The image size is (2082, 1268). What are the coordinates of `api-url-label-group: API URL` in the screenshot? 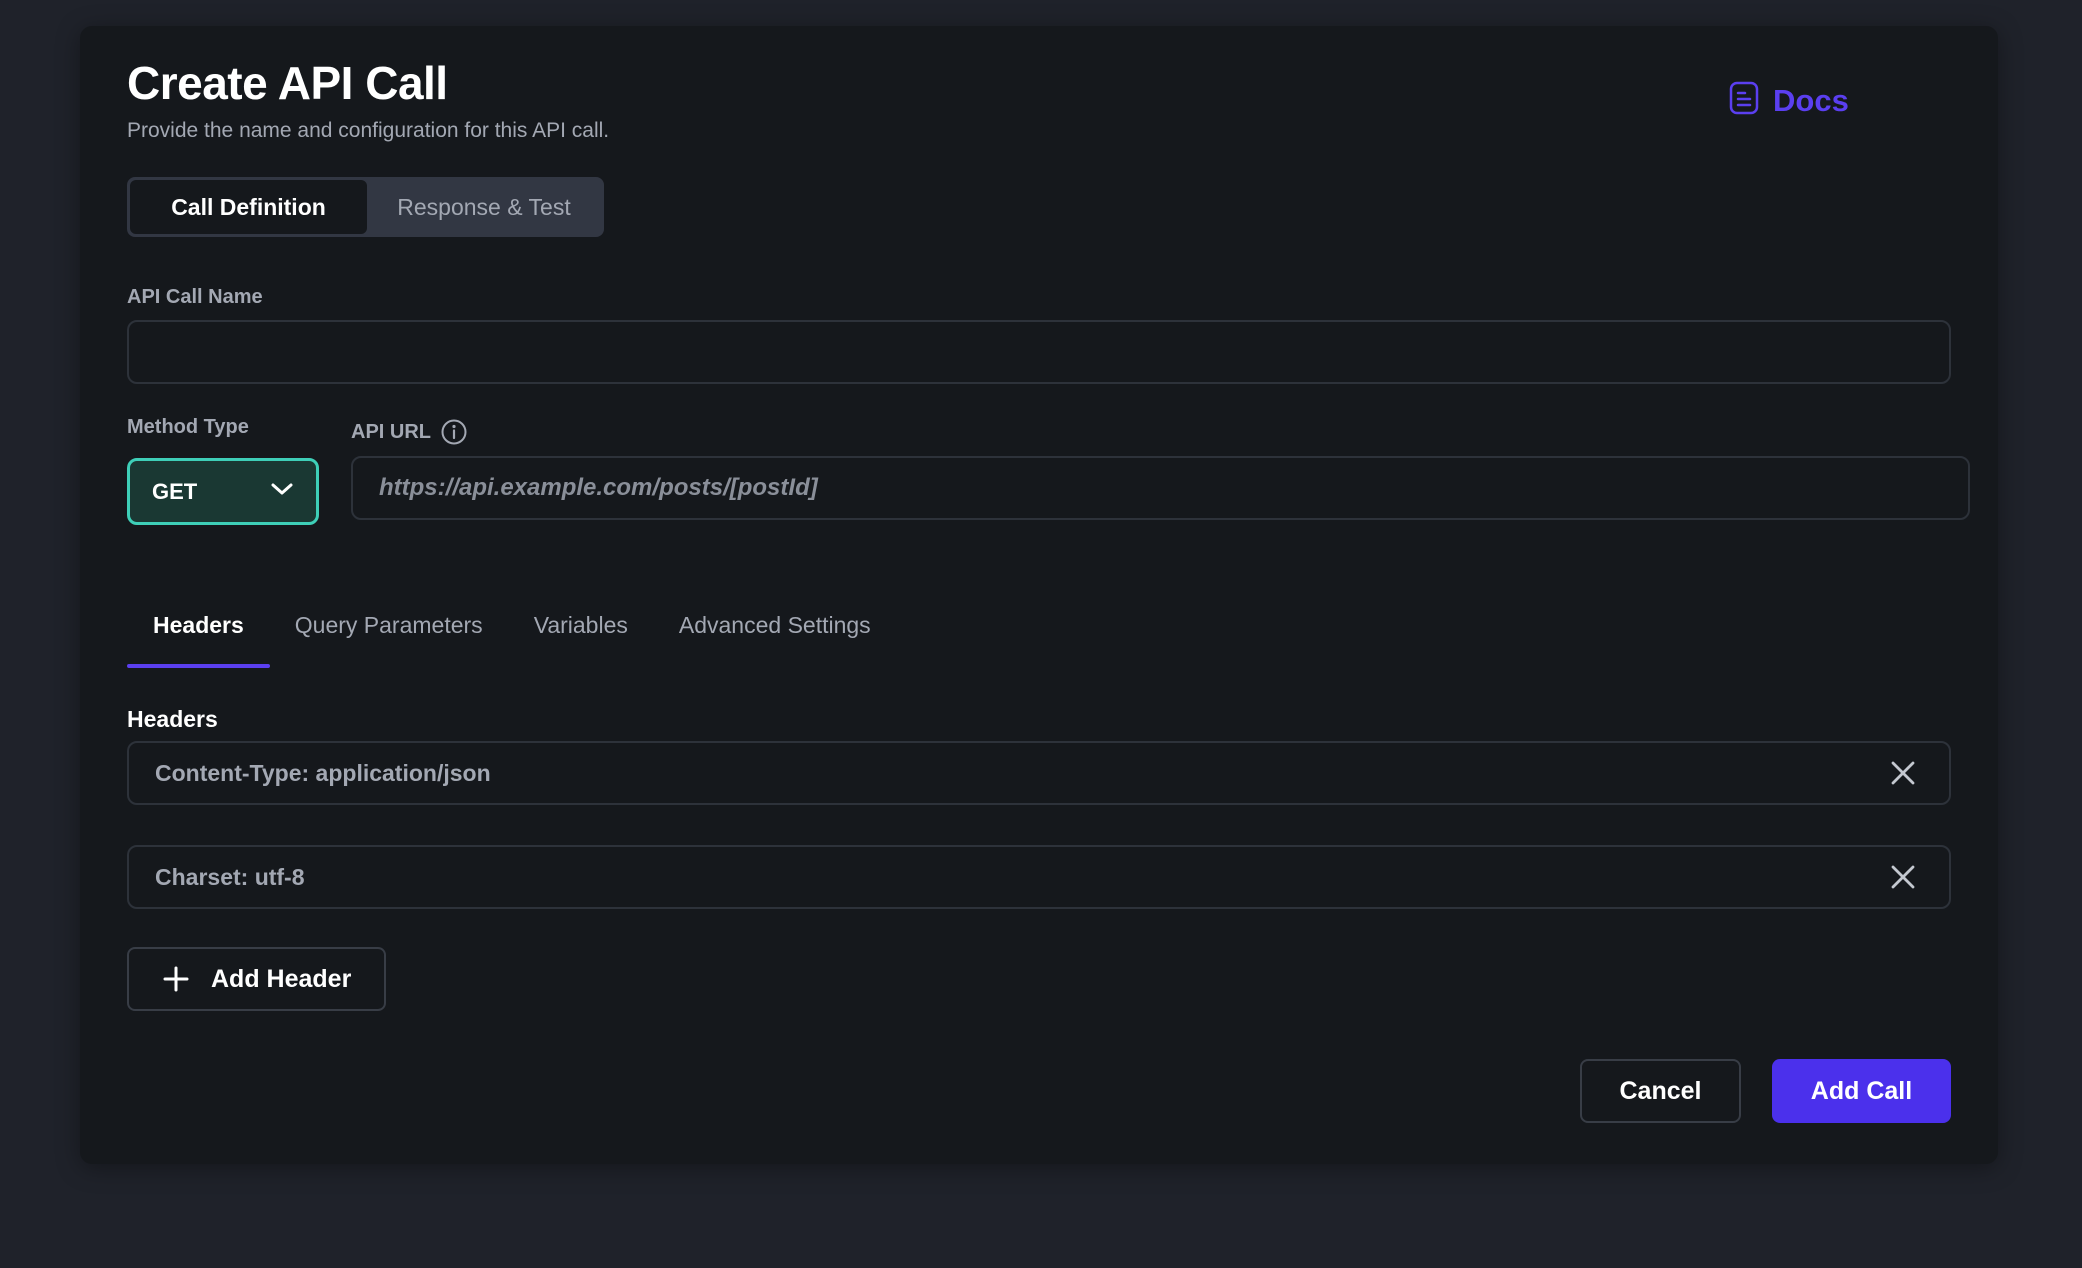 It's located at (409, 432).